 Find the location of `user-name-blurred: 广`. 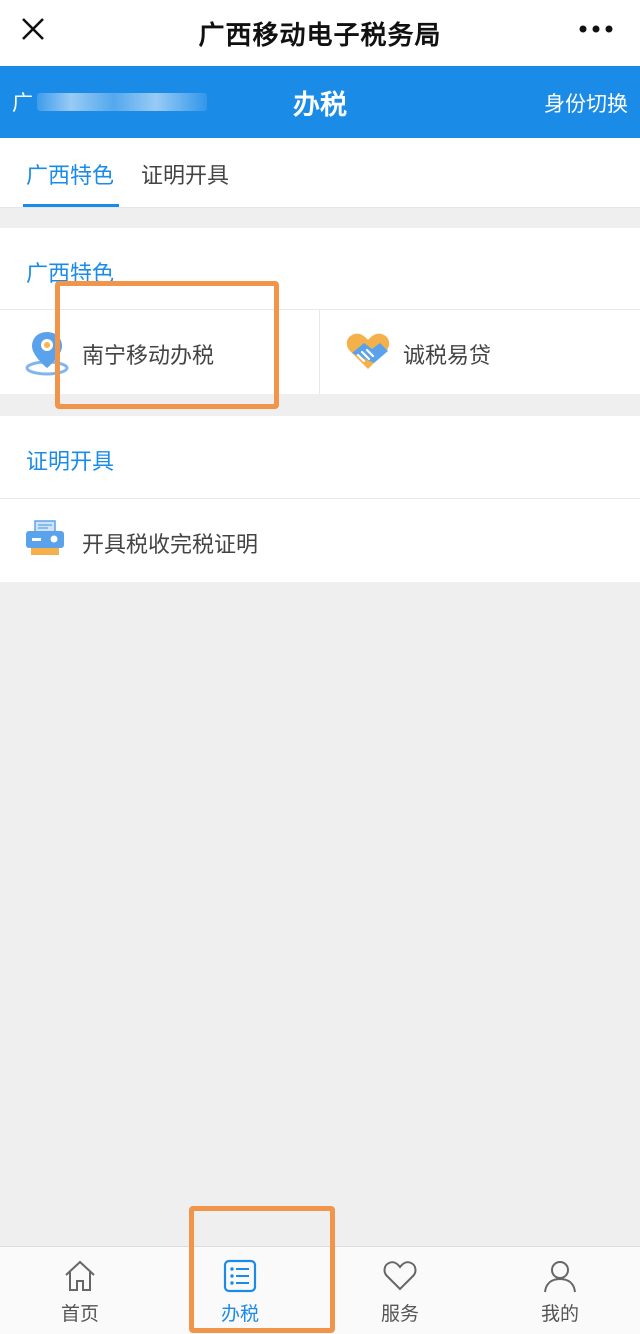

user-name-blurred: 广 is located at coordinates (109, 102).